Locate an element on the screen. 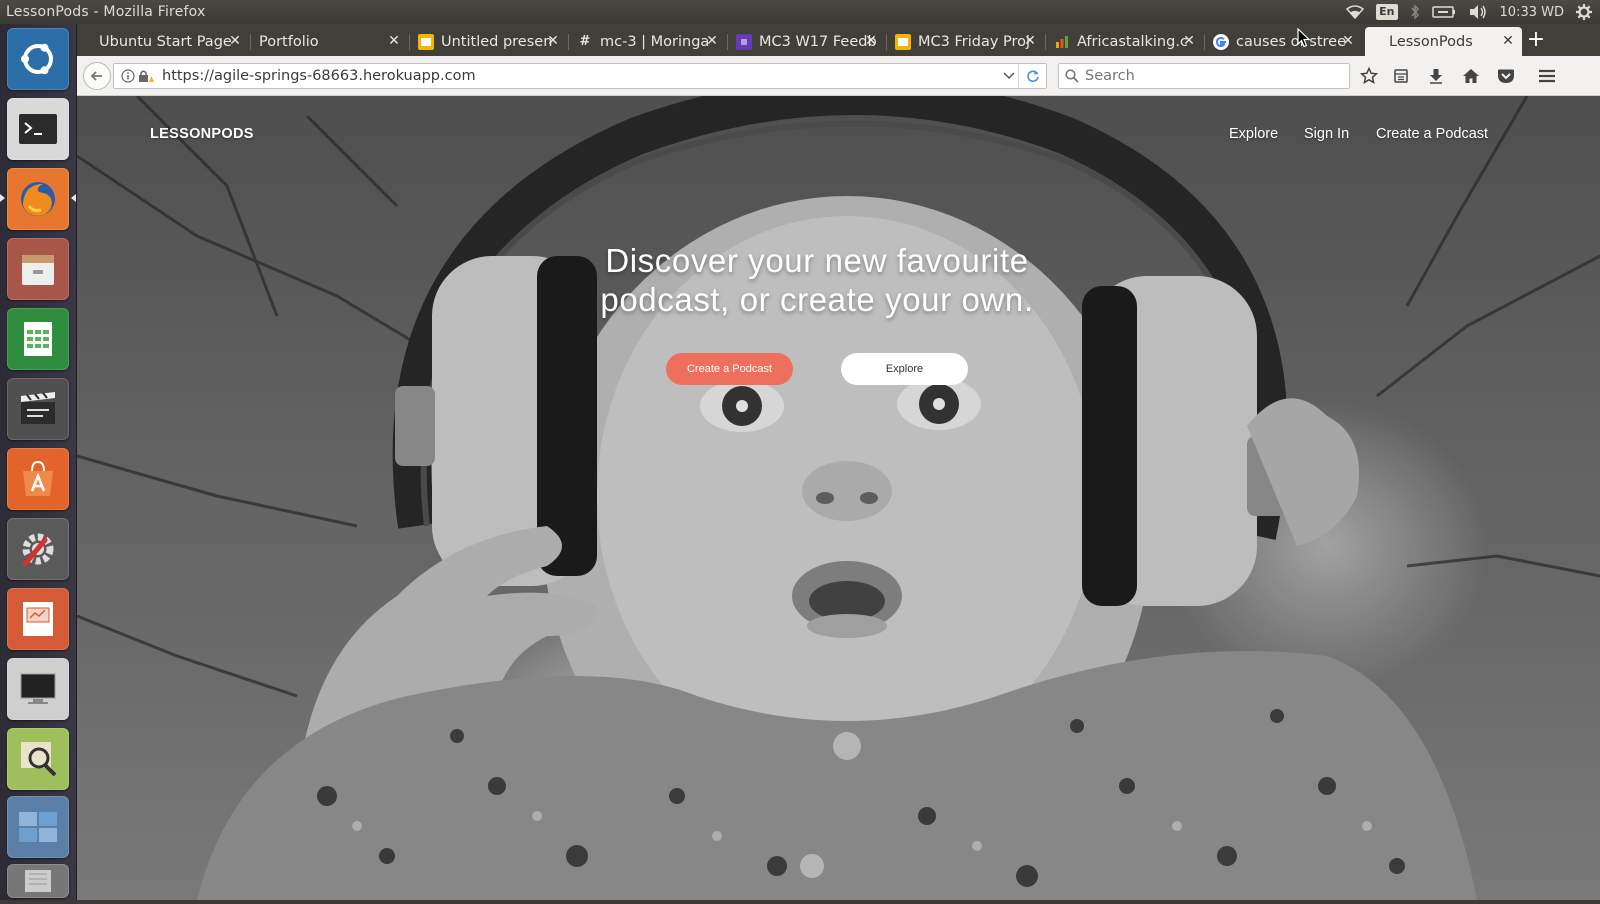 The height and width of the screenshot is (904, 1600). workspaces-icon is located at coordinates (38, 827).